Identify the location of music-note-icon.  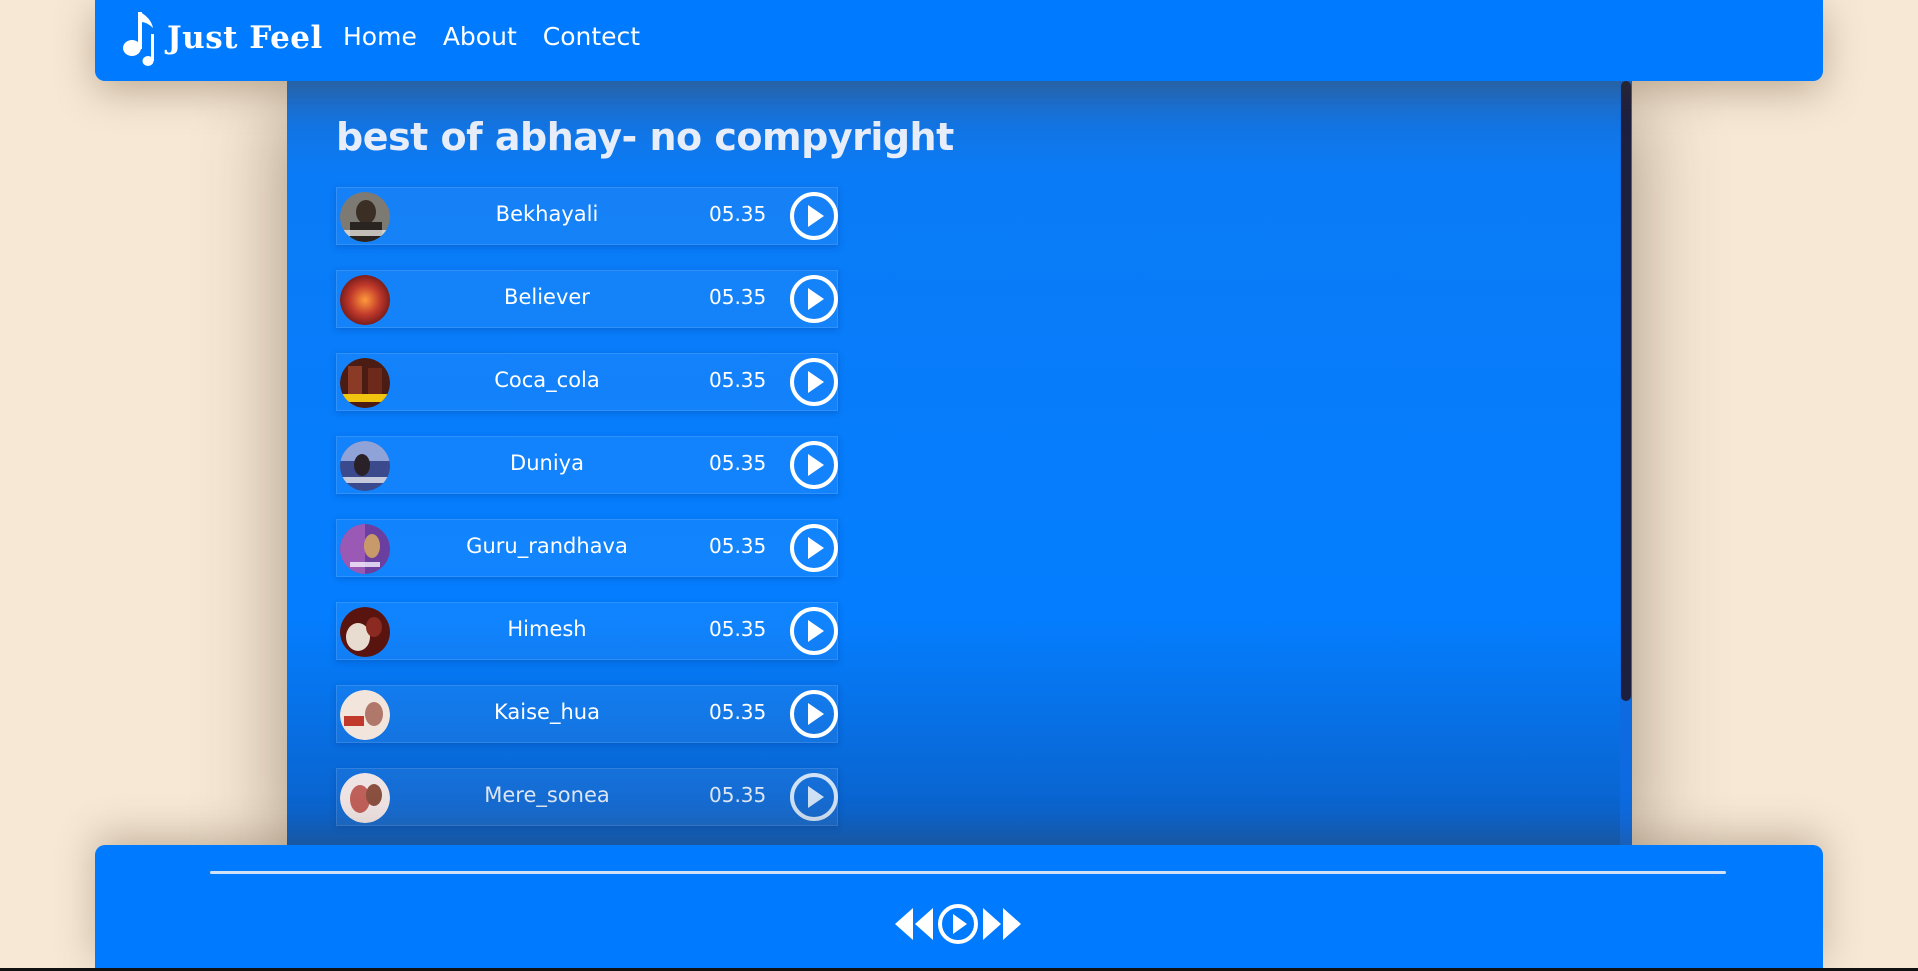
(142, 38).